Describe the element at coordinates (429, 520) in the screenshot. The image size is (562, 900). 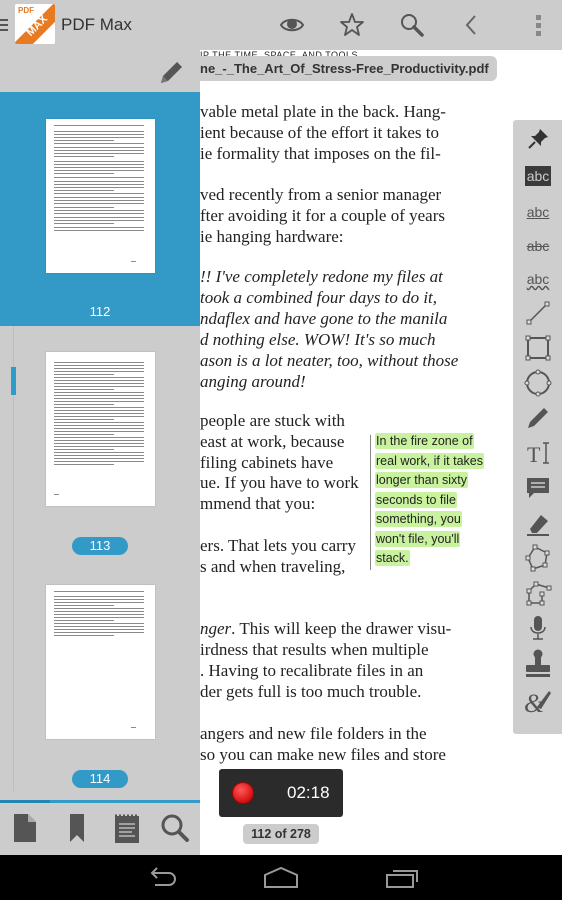
I see `sidenote-line: something, you` at that location.